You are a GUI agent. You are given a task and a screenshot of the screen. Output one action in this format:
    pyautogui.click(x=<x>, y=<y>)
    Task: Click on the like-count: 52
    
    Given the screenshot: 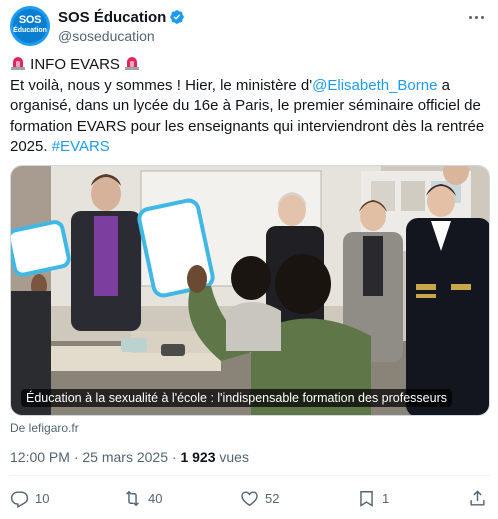 What is the action you would take?
    pyautogui.click(x=272, y=498)
    